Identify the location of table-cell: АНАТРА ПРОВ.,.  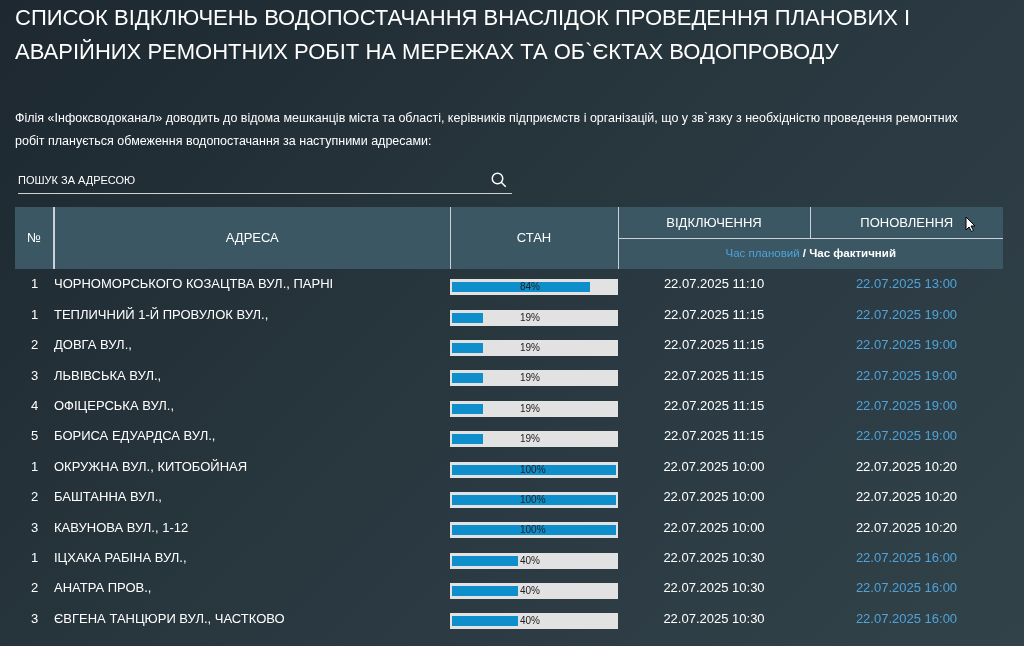
(252, 588).